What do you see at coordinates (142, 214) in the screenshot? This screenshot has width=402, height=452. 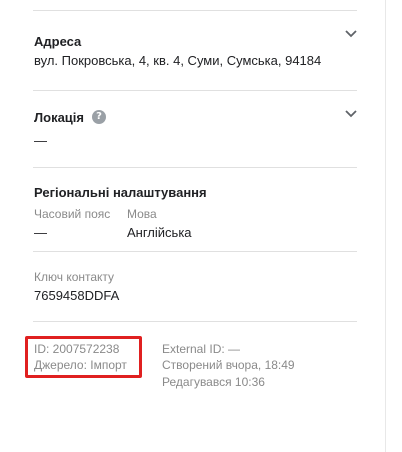 I see `language-label: Мова` at bounding box center [142, 214].